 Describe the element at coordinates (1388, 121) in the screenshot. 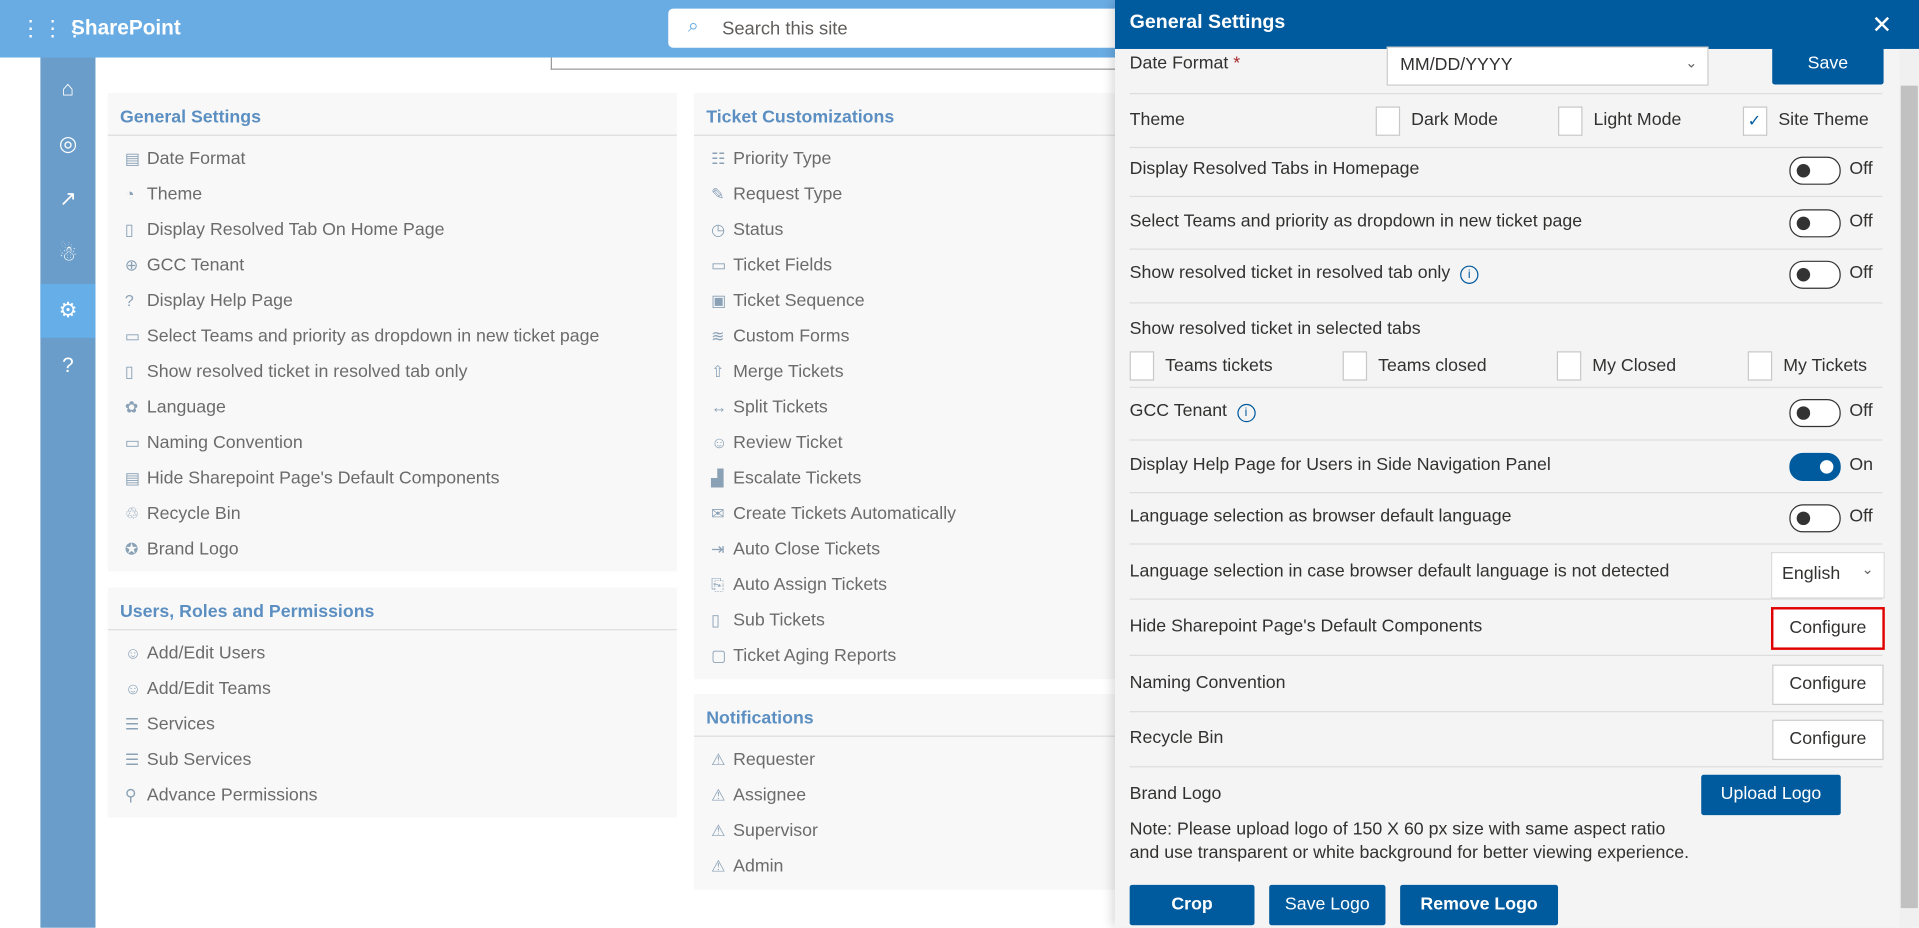

I see `theme-dark-checkbox` at that location.